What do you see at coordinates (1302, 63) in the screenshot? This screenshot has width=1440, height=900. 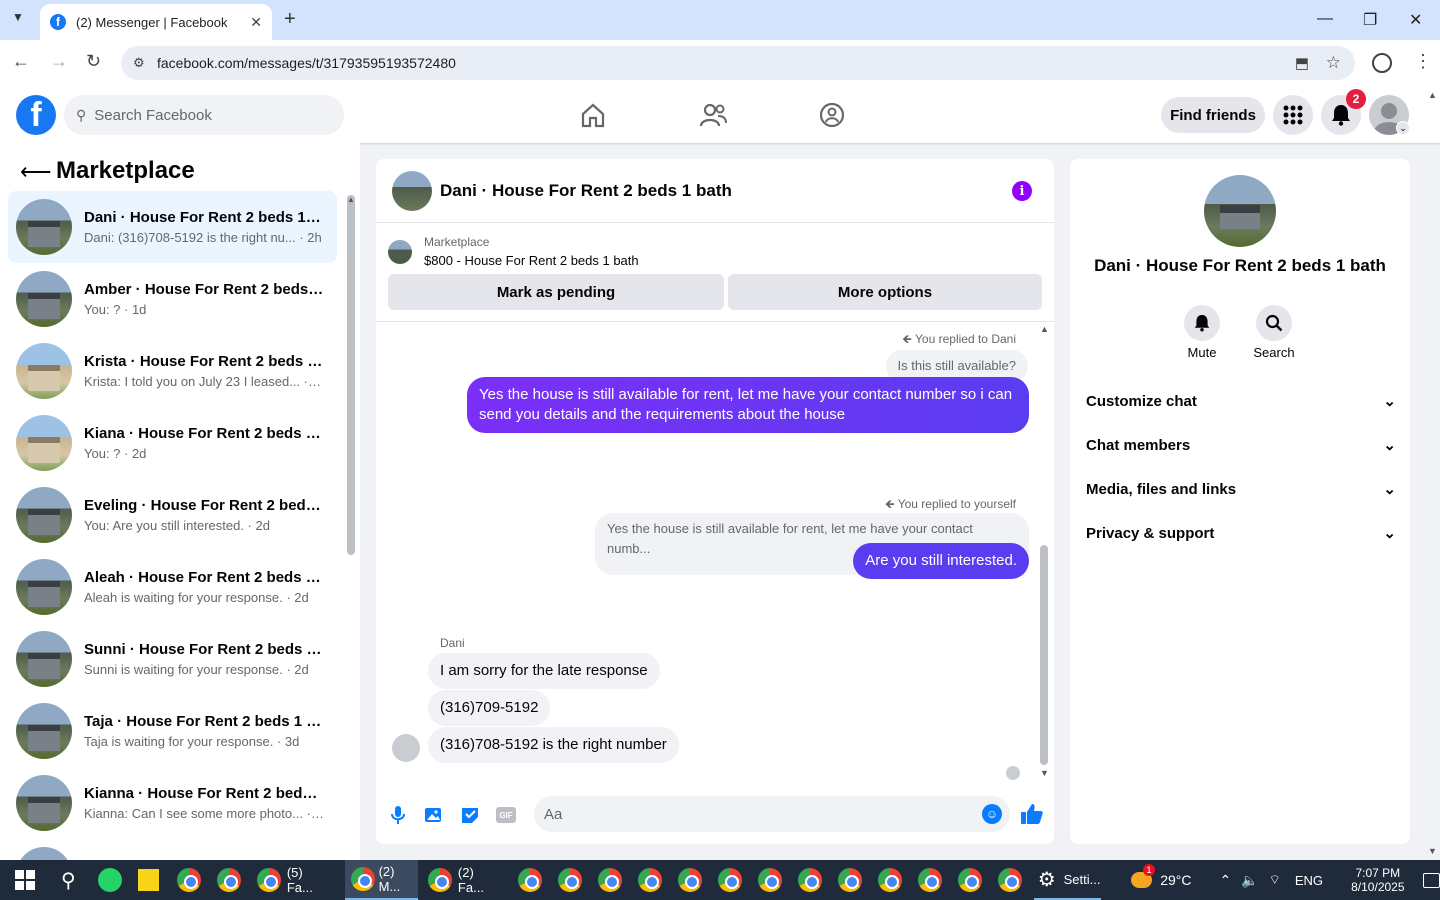 I see `install-app-icon: ⬒` at bounding box center [1302, 63].